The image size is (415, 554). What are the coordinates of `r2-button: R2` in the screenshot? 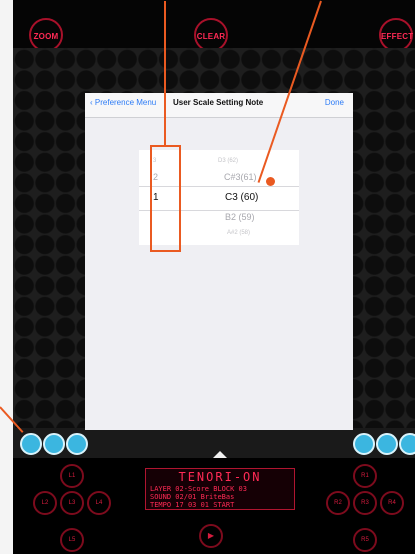 It's located at (338, 503).